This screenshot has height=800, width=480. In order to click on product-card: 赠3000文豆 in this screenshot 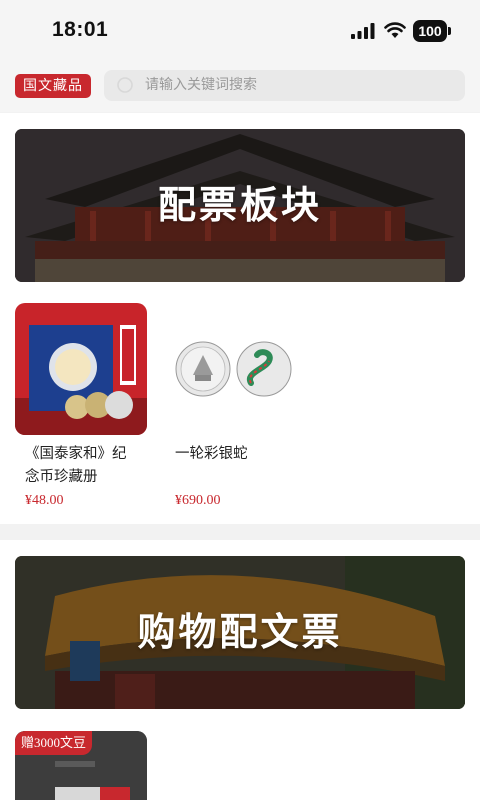, I will do `click(81, 765)`.